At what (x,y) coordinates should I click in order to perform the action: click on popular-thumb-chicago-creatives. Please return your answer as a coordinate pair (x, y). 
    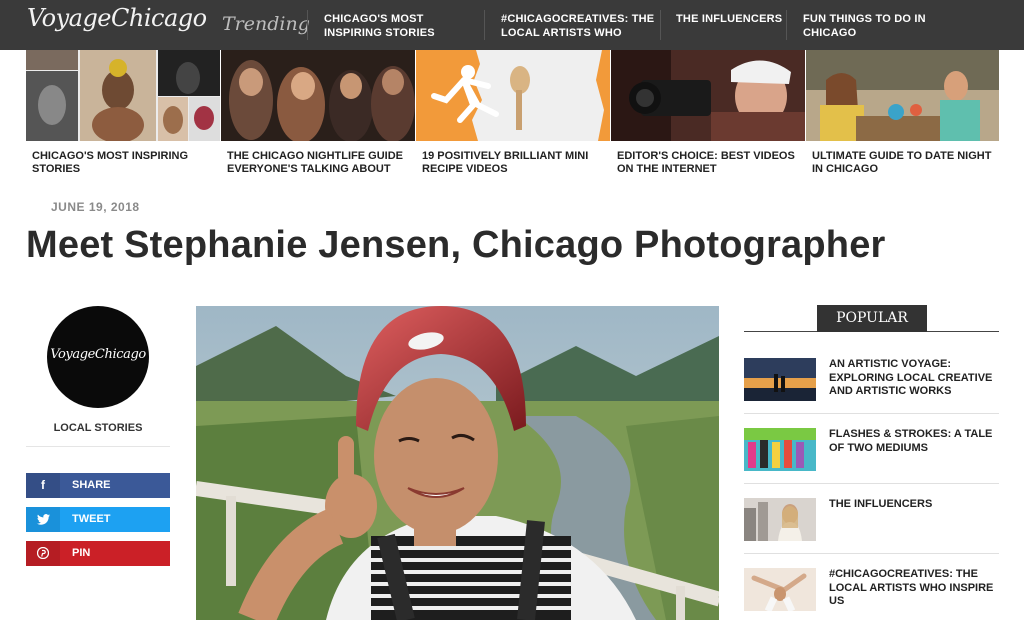
    Looking at the image, I should click on (780, 589).